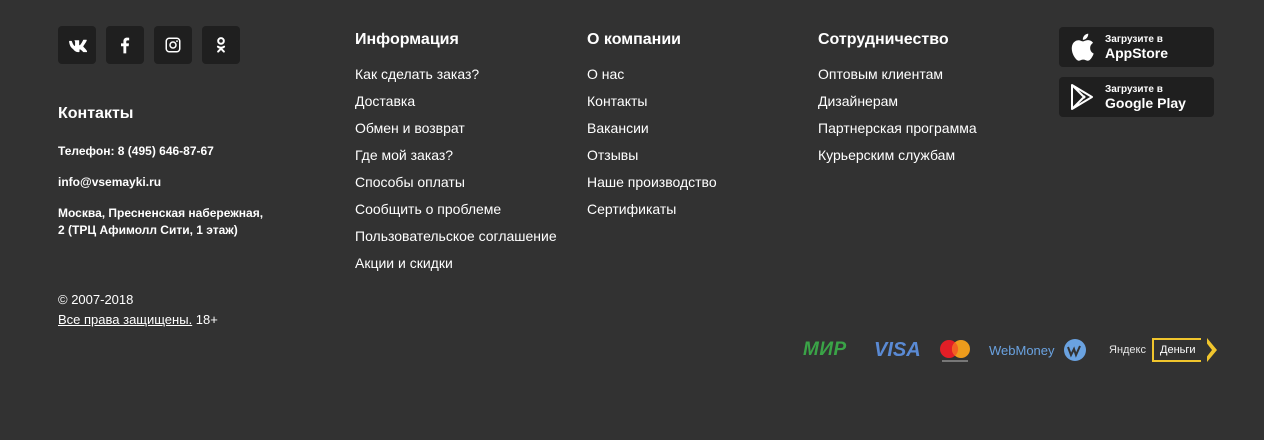  What do you see at coordinates (138, 310) in the screenshot?
I see `copyright: © 2007-2018 Все права защищены. 18+` at bounding box center [138, 310].